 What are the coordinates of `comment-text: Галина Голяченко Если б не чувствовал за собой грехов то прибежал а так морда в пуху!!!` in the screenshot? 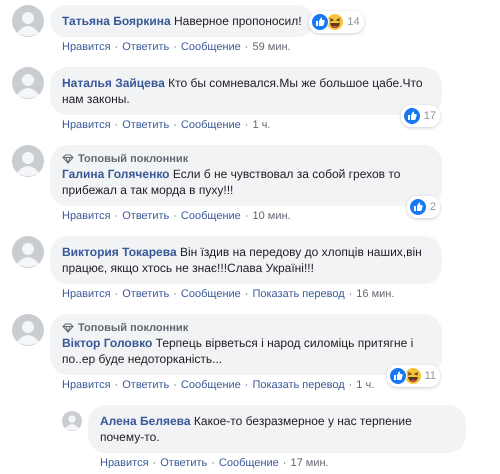 It's located at (232, 182).